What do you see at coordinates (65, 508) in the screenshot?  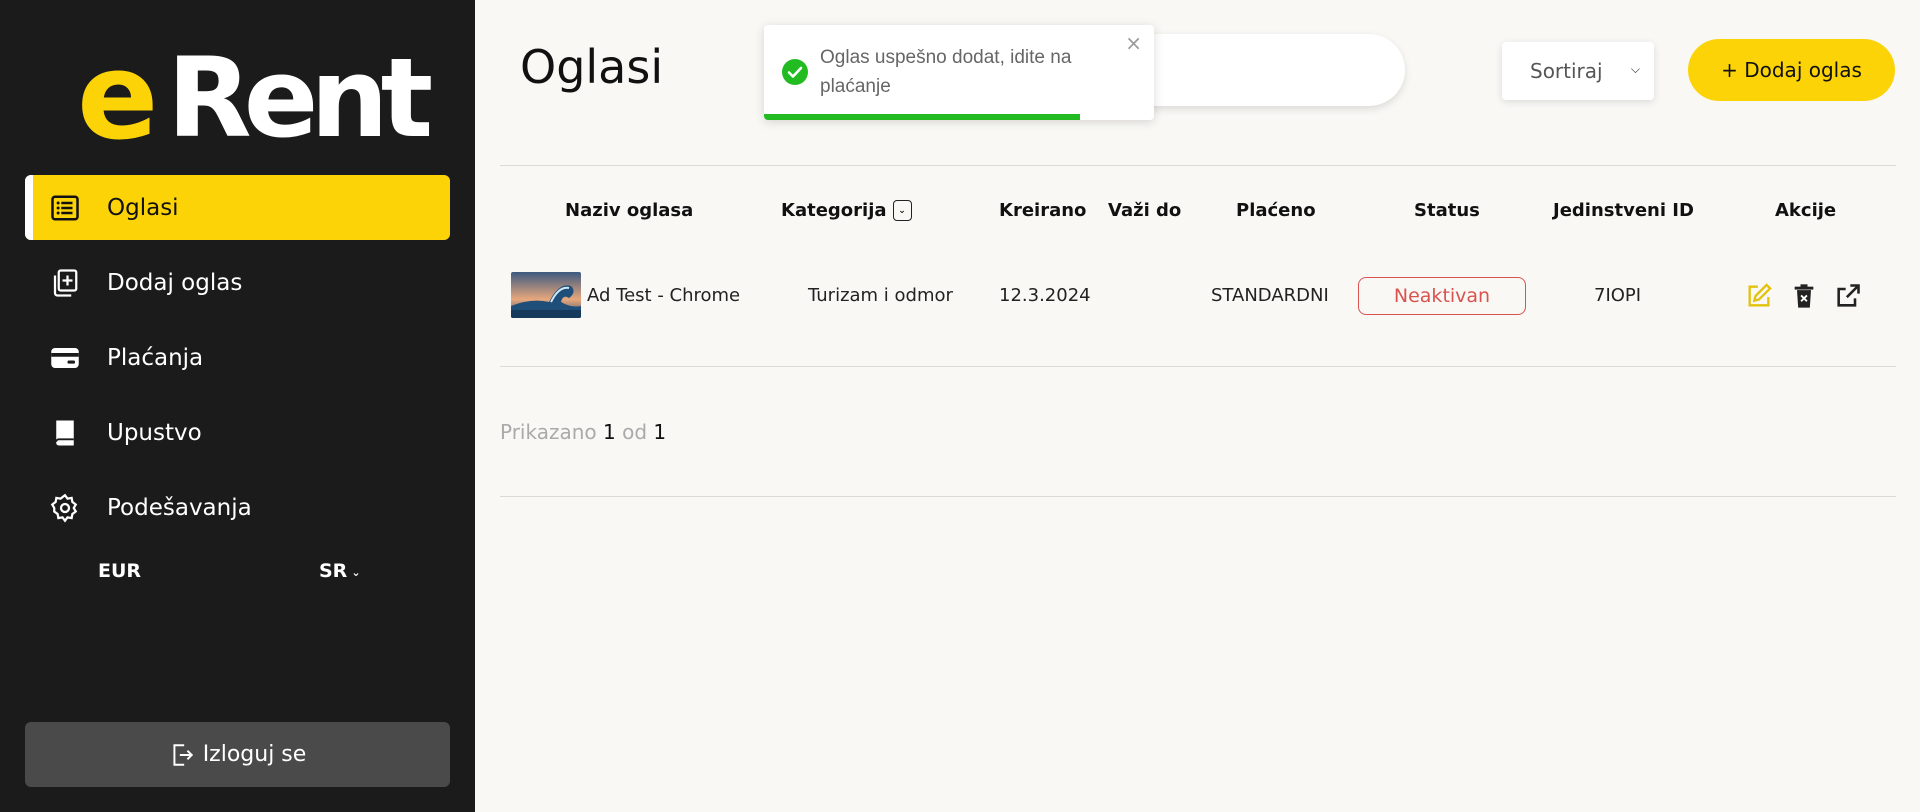 I see `gear-icon` at bounding box center [65, 508].